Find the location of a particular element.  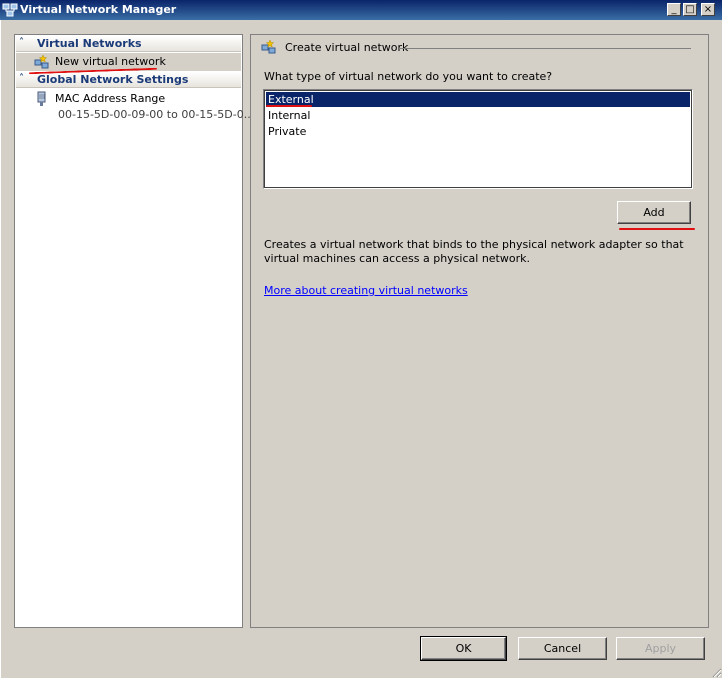

group-divider is located at coordinates (545, 48).